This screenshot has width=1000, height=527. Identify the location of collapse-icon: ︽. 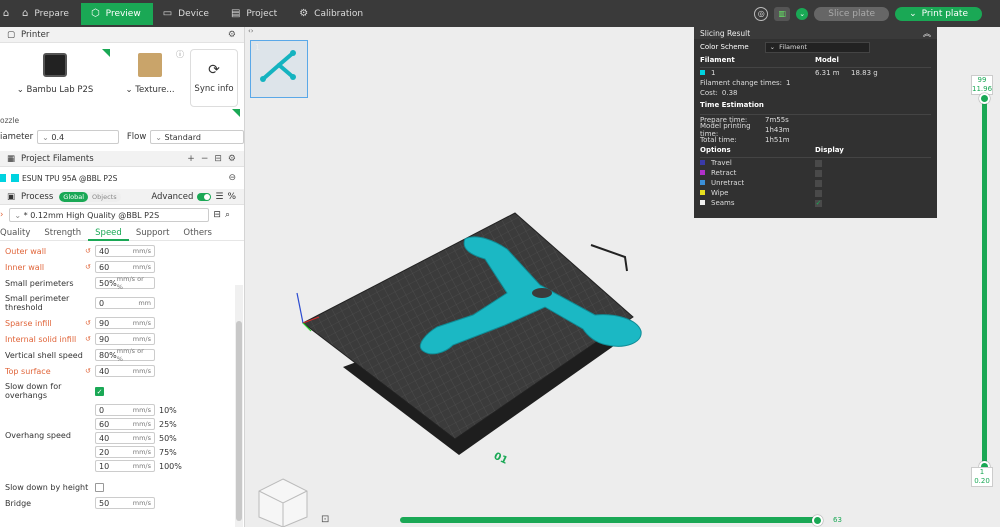
(930, 33).